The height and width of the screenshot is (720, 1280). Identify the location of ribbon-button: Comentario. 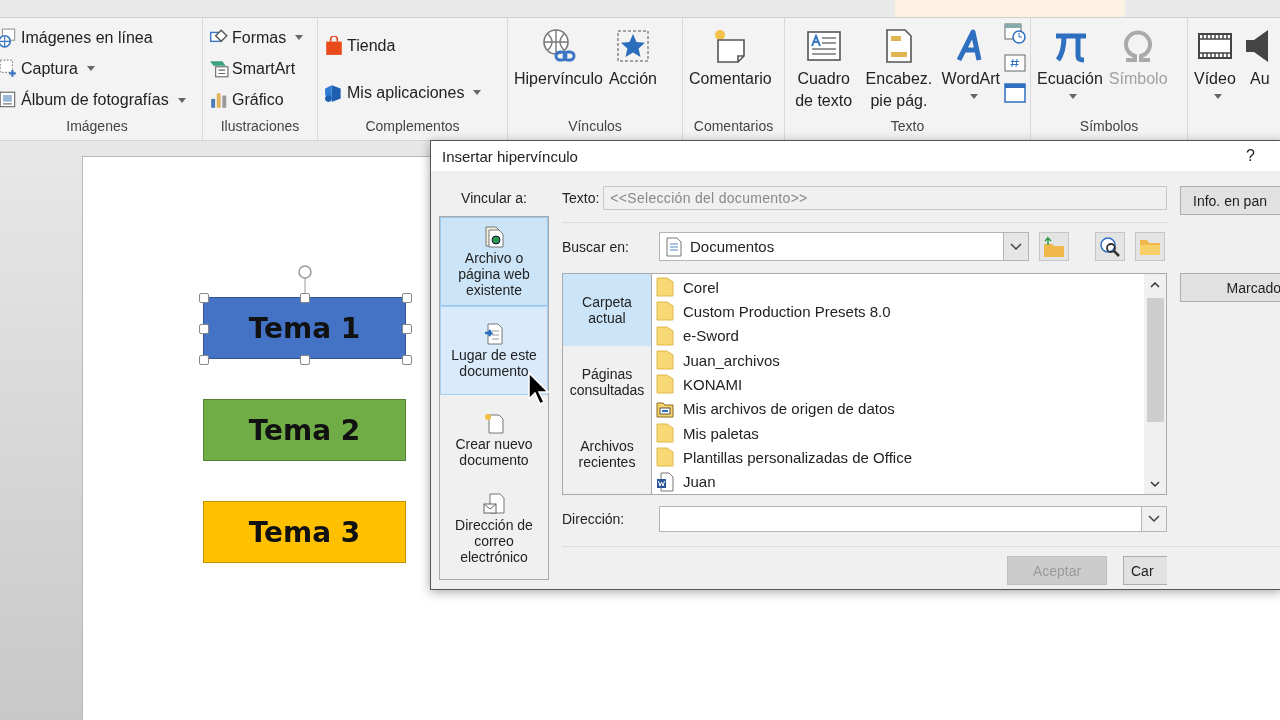
(730, 70).